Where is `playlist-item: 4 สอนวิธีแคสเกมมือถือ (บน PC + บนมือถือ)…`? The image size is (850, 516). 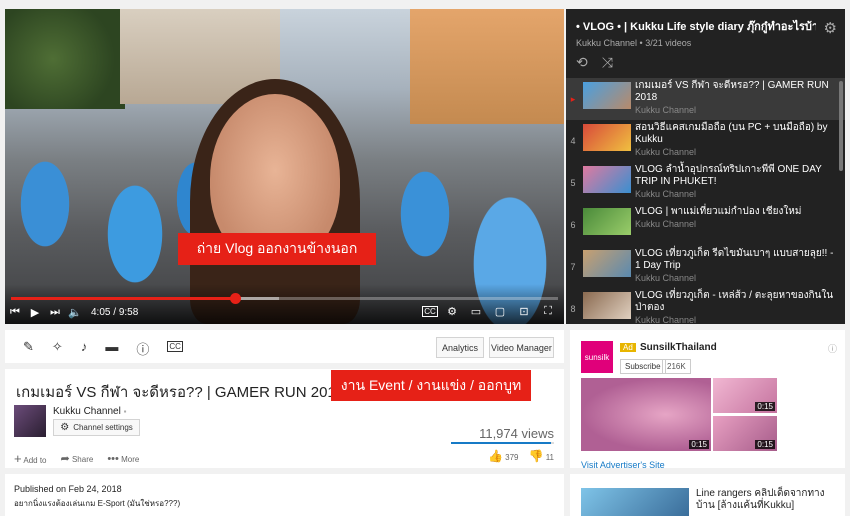
playlist-item: 4 สอนวิธีแคสเกมมือถือ (บน PC + บนมือถือ)… is located at coordinates (705, 141).